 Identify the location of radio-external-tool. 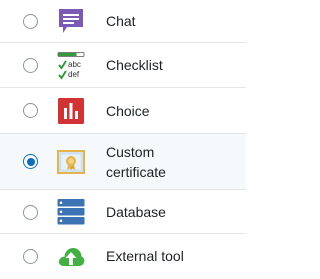
(30, 256).